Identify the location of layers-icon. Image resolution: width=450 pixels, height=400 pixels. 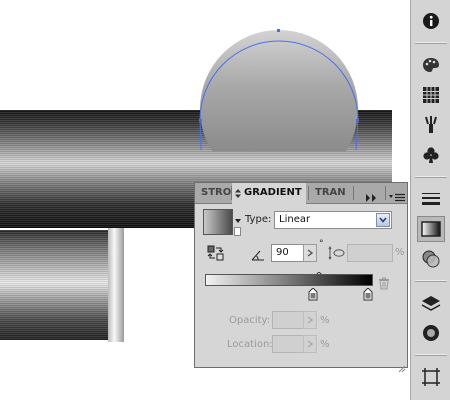
(431, 303).